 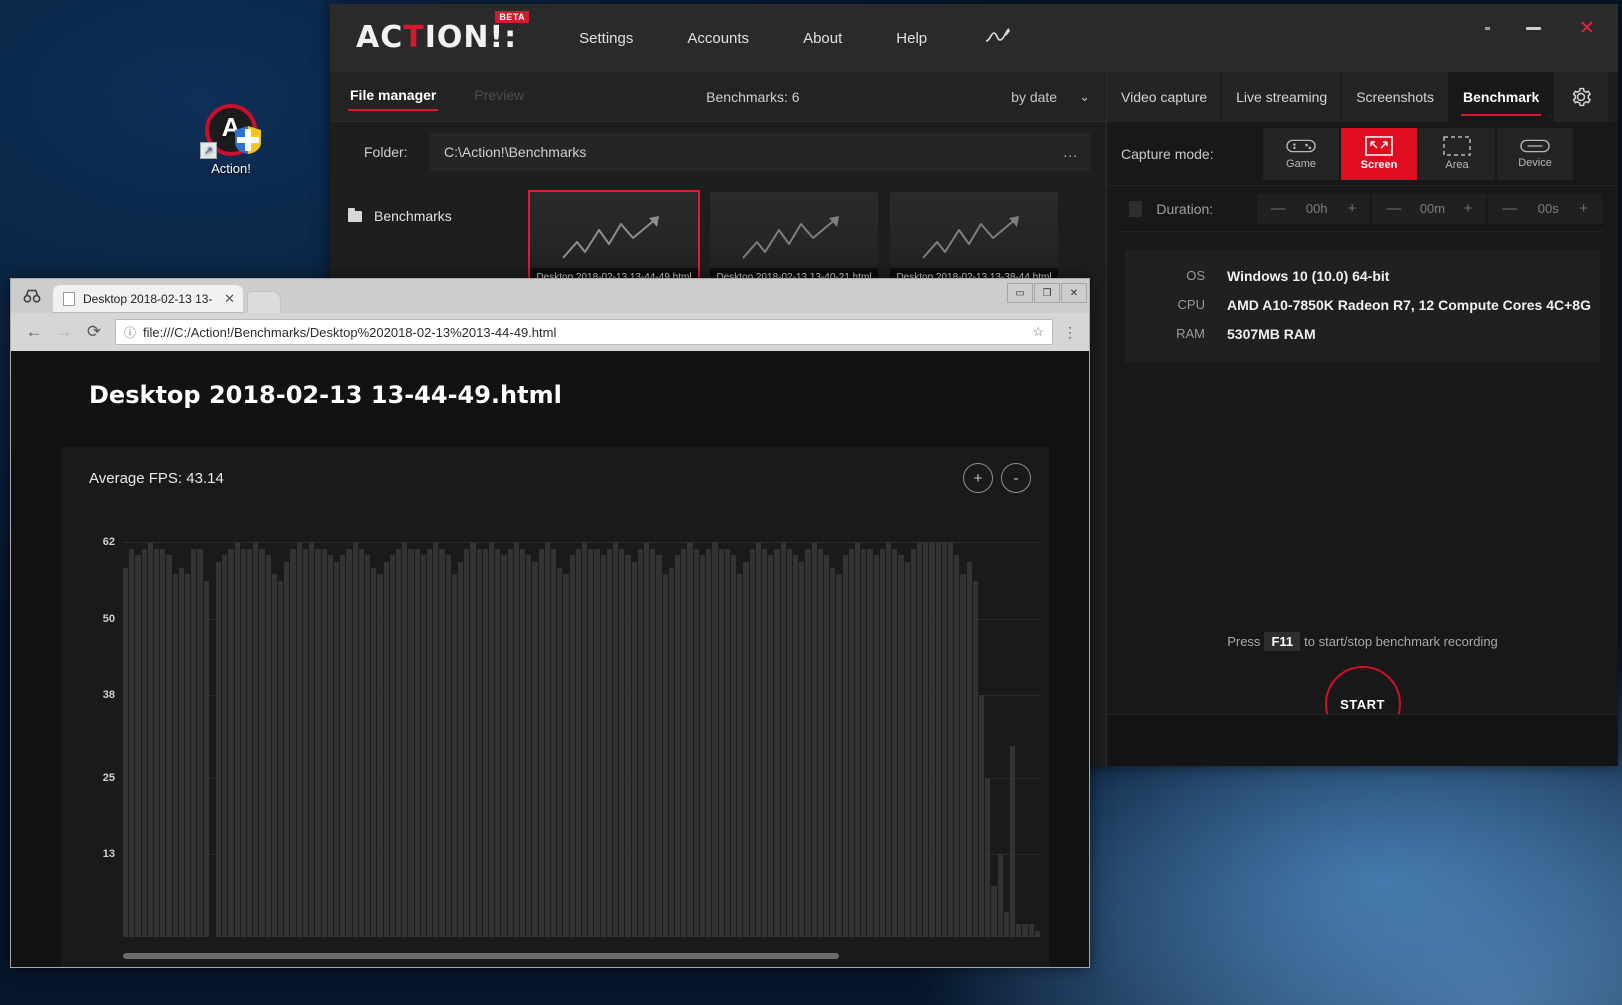 What do you see at coordinates (393, 97) in the screenshot?
I see `tab-file-manager: File manager` at bounding box center [393, 97].